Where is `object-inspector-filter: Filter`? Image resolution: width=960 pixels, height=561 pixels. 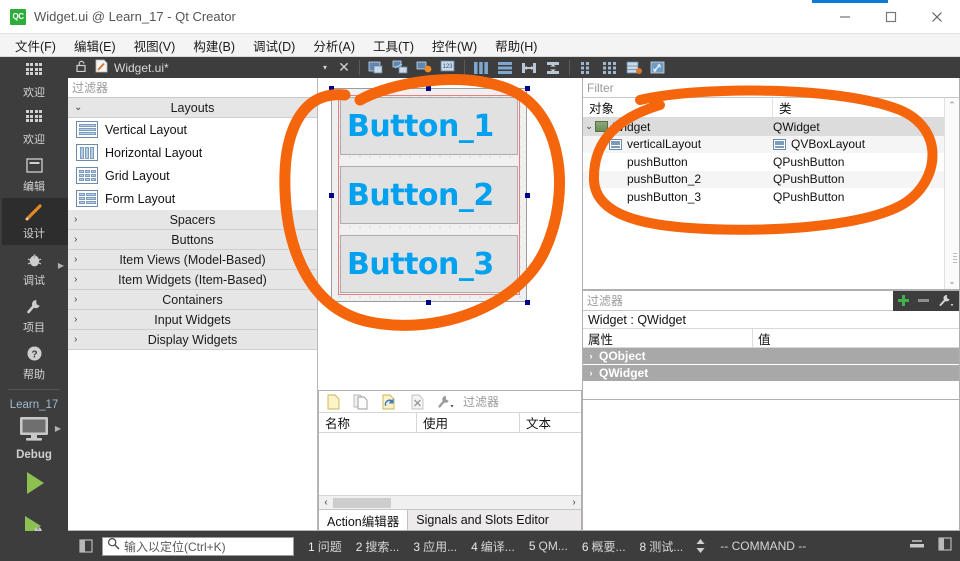 object-inspector-filter: Filter is located at coordinates (771, 88).